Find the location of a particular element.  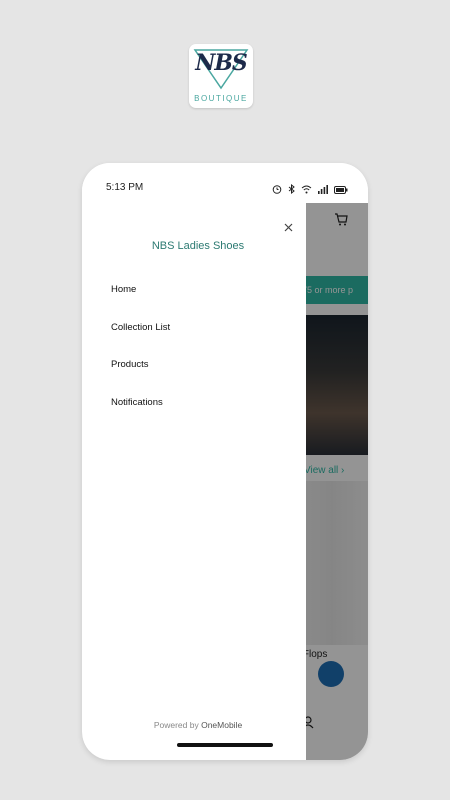

status-icons is located at coordinates (310, 190).